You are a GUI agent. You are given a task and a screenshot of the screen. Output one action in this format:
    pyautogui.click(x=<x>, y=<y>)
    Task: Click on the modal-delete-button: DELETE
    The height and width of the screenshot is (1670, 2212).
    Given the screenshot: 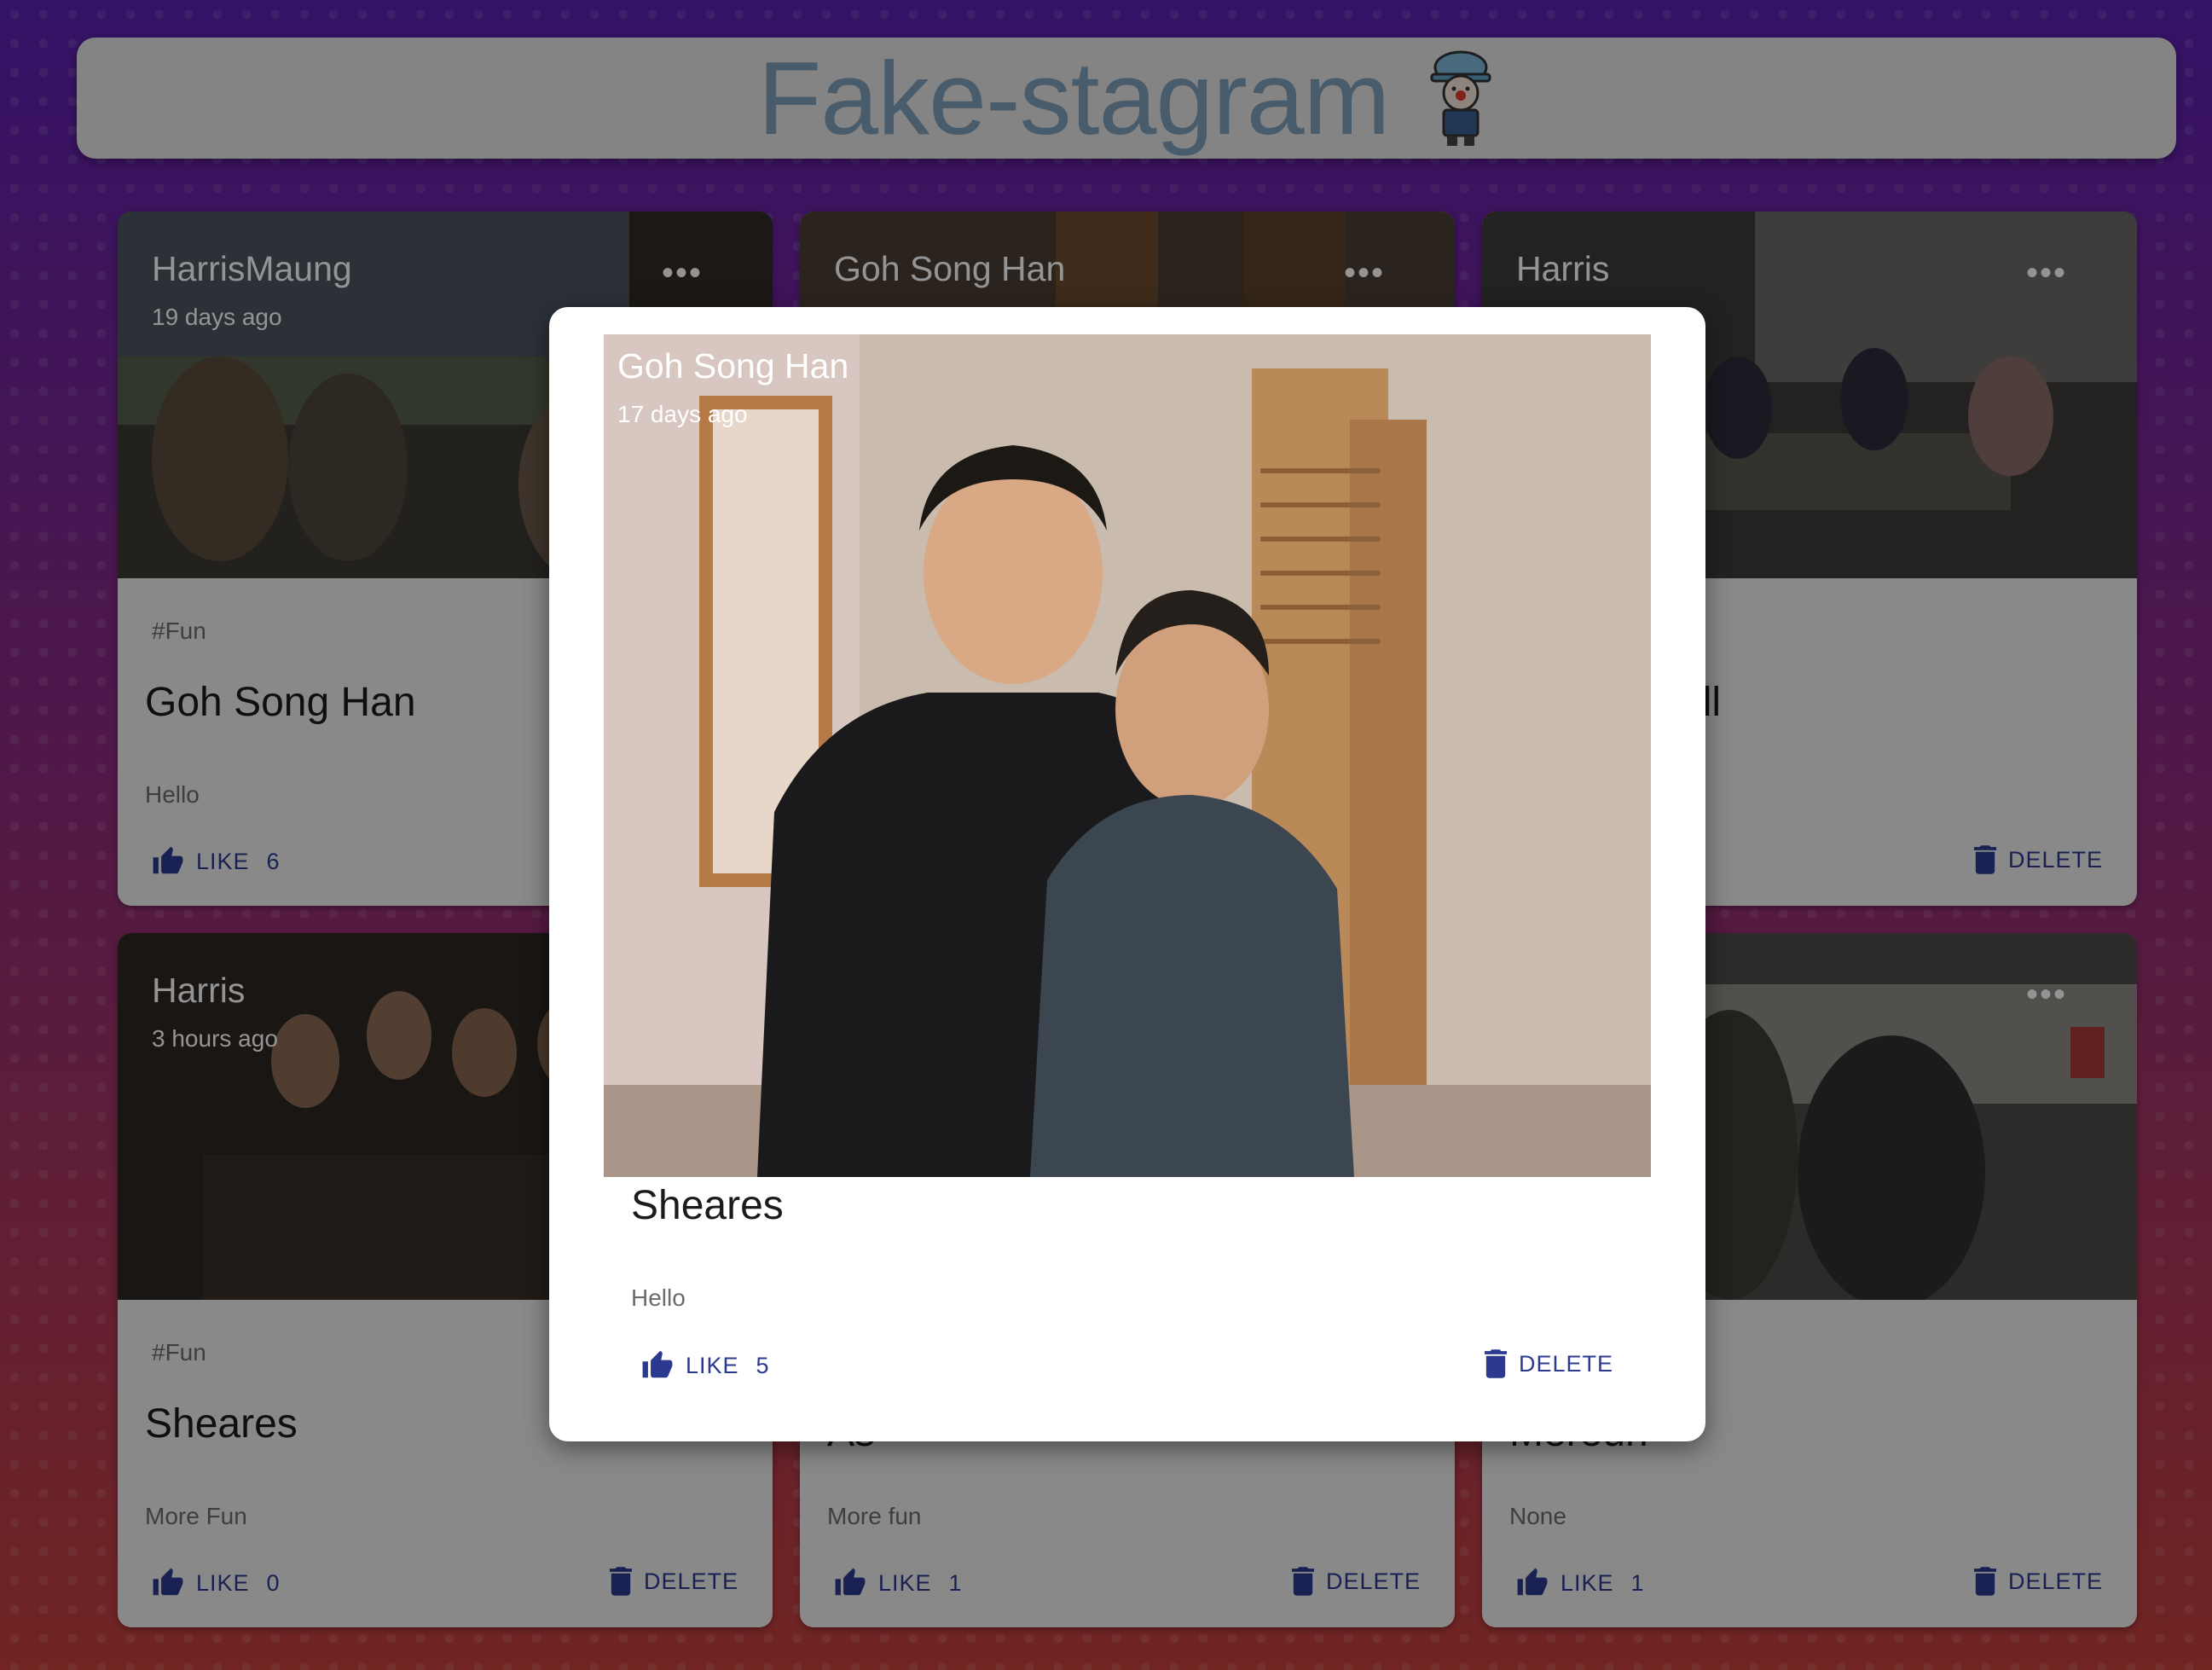 What is the action you would take?
    pyautogui.click(x=1549, y=1363)
    